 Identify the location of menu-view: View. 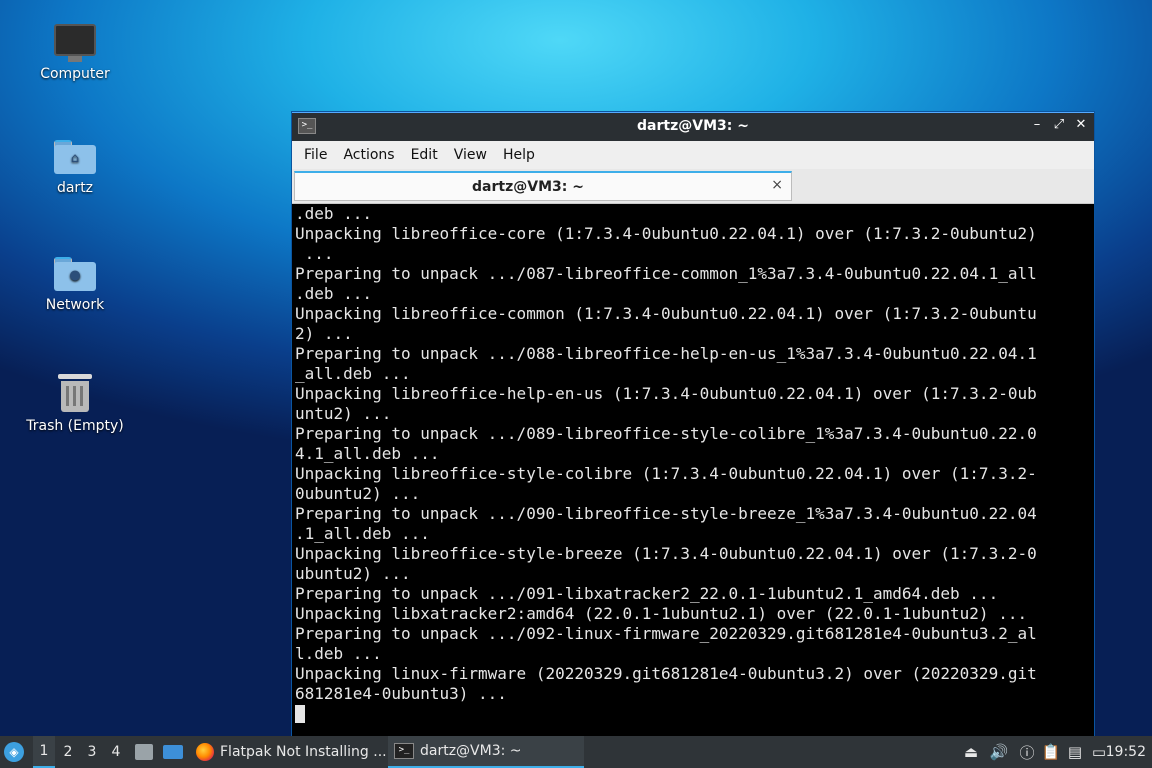
(470, 155).